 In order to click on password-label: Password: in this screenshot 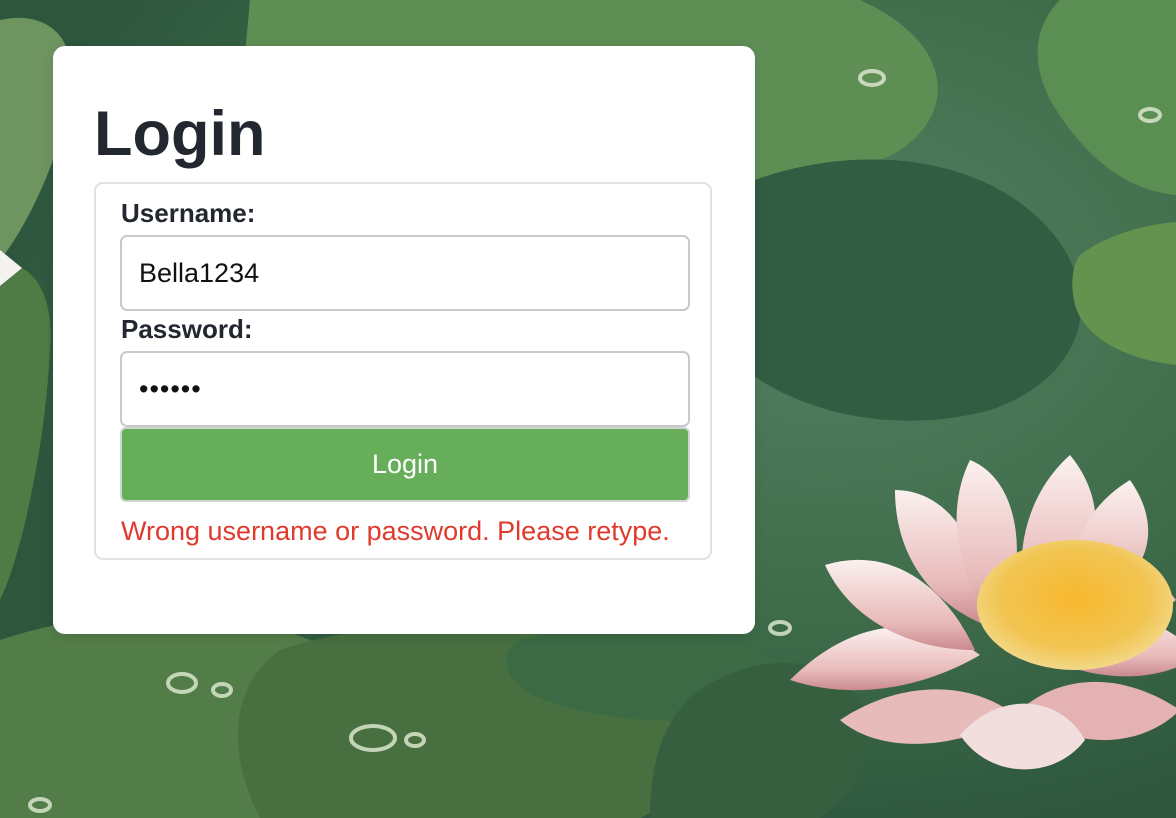, I will do `click(187, 329)`.